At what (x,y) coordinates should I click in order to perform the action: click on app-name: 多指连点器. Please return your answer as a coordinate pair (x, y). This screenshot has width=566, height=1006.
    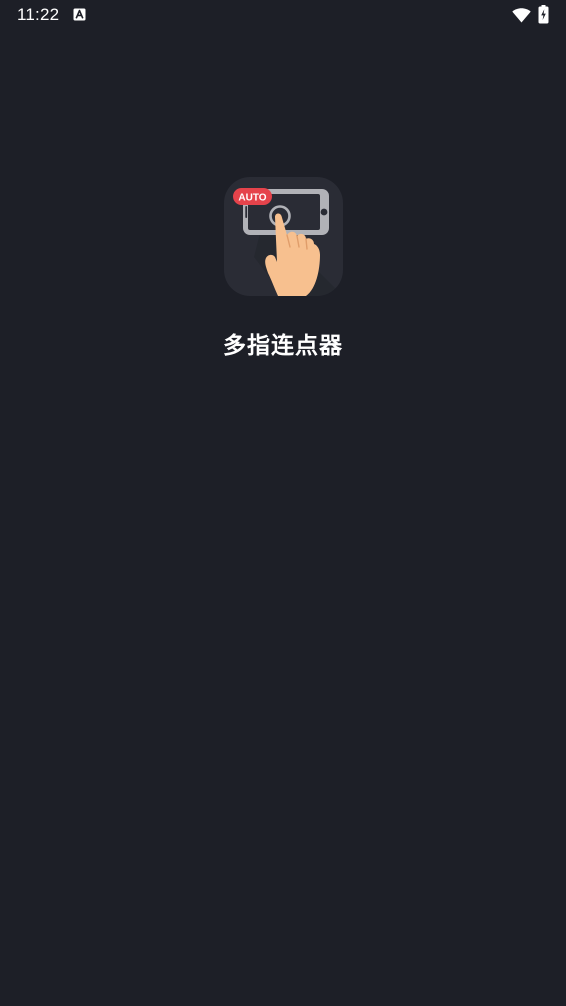
    Looking at the image, I should click on (283, 346).